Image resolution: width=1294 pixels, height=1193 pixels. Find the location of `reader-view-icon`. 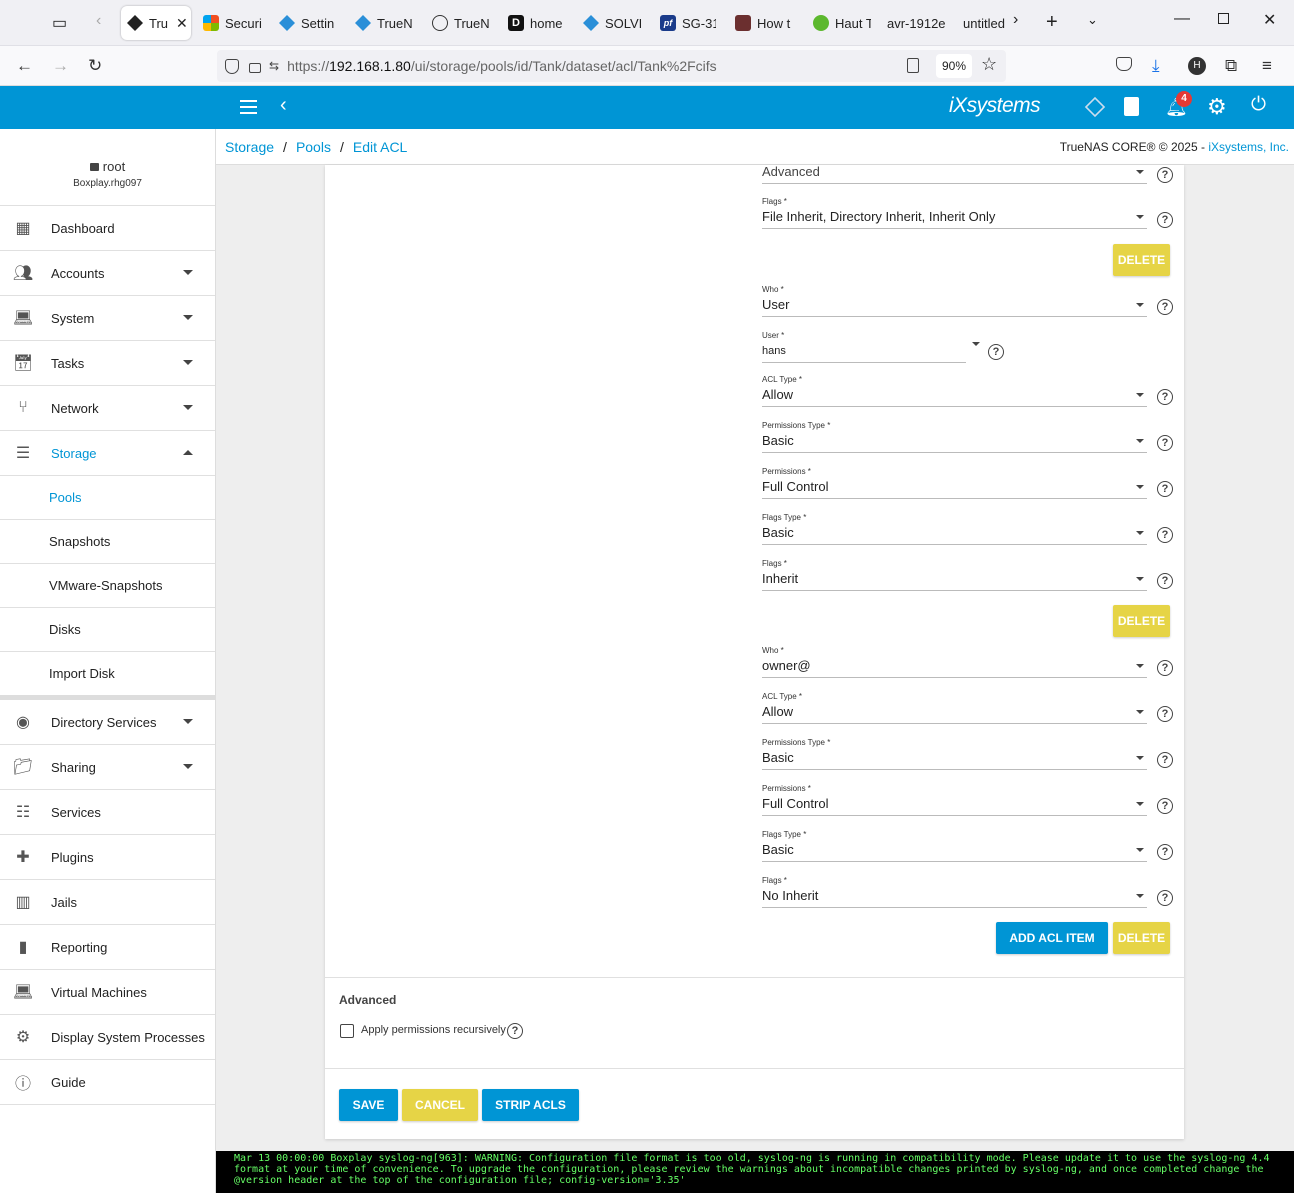

reader-view-icon is located at coordinates (913, 65).